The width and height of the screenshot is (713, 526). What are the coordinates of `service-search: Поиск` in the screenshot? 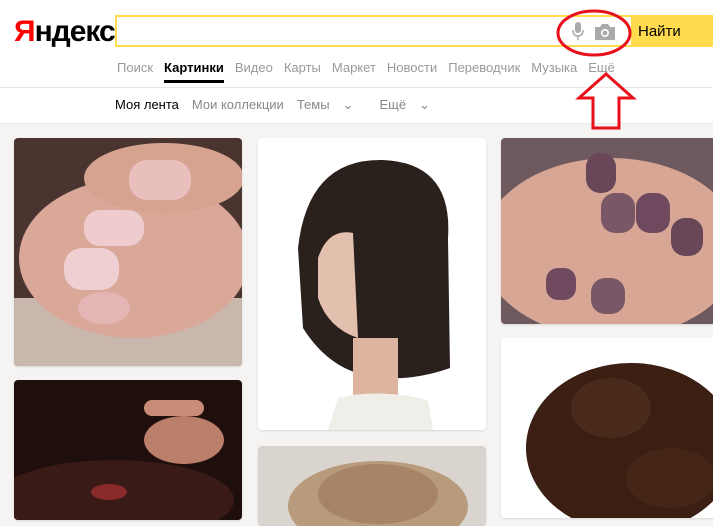 It's located at (135, 67).